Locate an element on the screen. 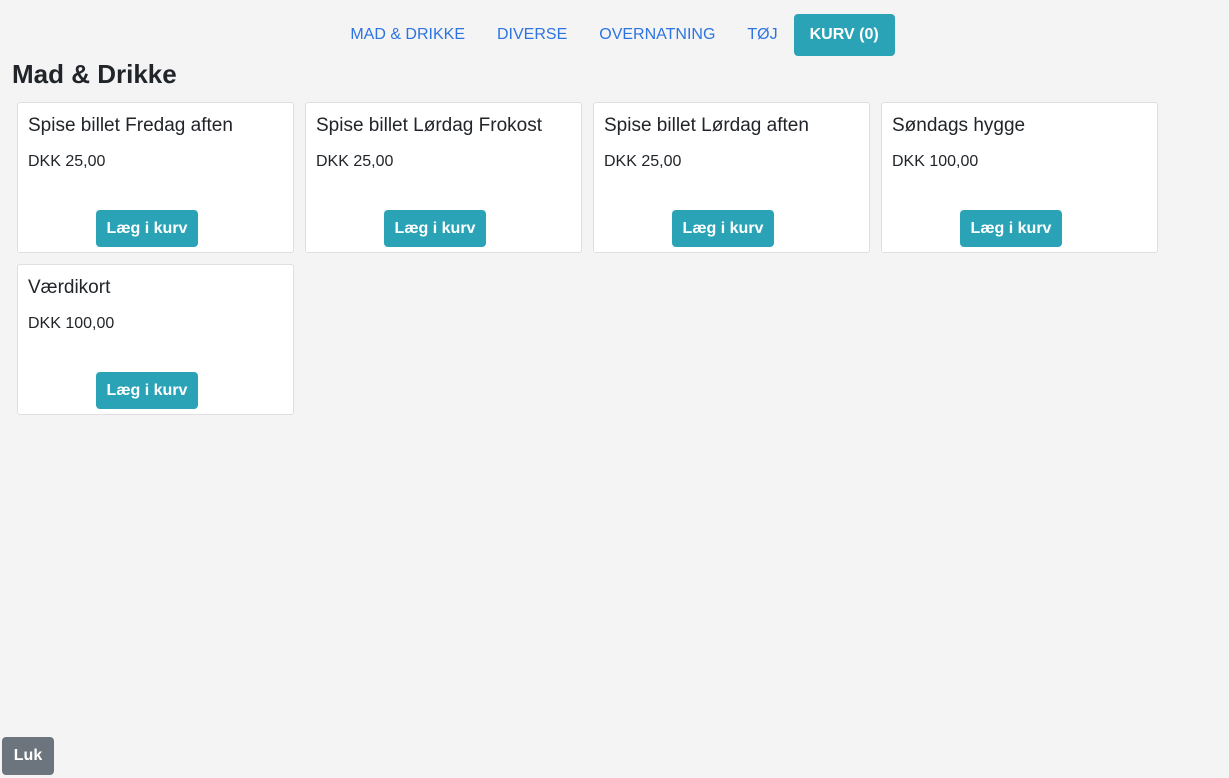 Image resolution: width=1229 pixels, height=778 pixels. cart-button: KURV (0) is located at coordinates (844, 35).